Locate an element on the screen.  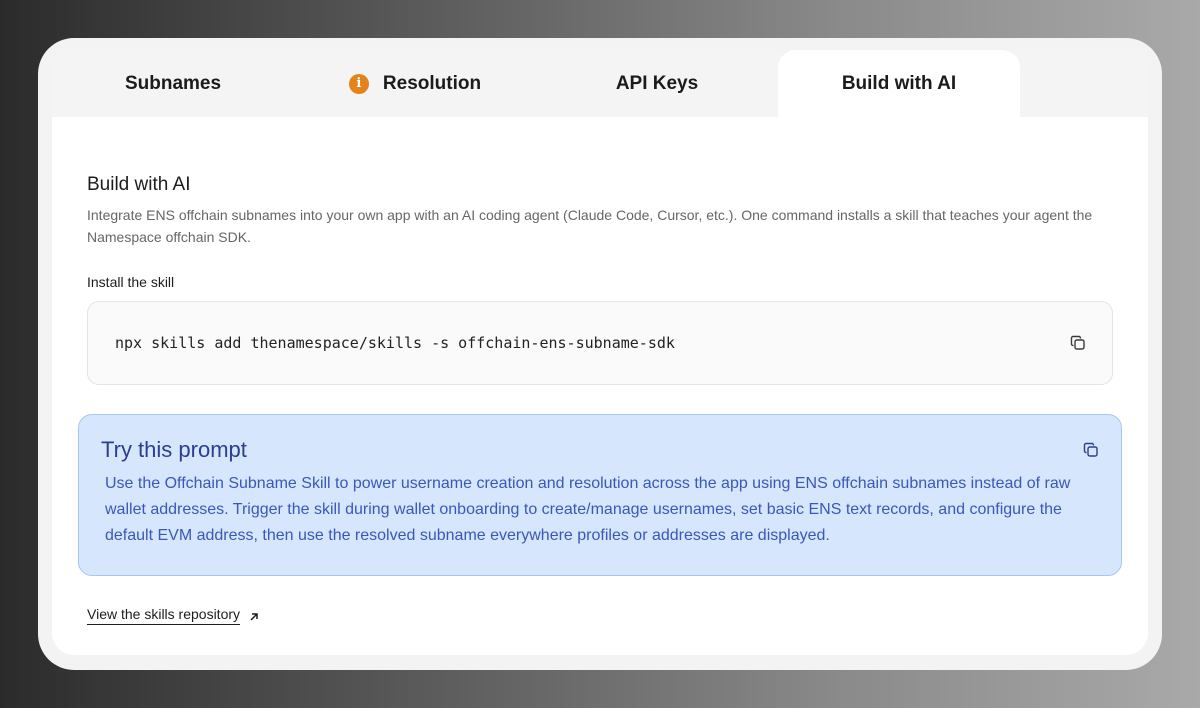
info-icon: i is located at coordinates (358, 83).